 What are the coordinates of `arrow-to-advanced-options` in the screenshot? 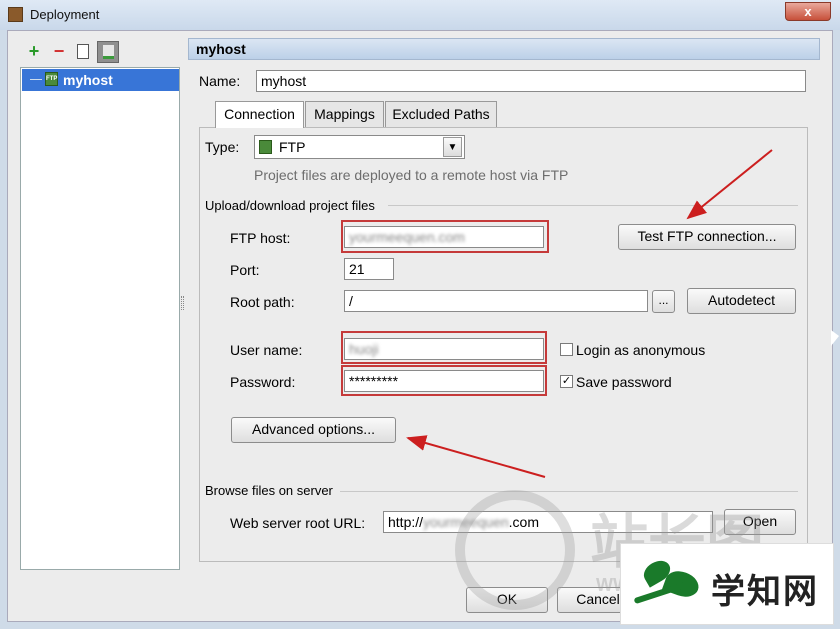 It's located at (476, 456).